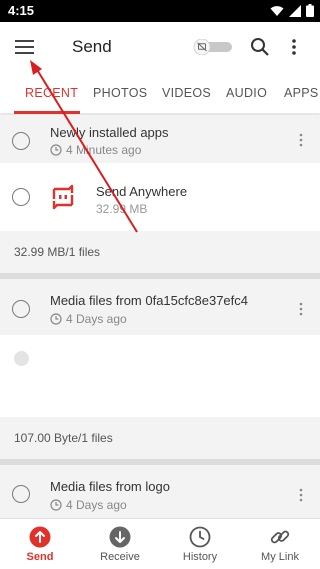  I want to click on nav-label: History, so click(200, 557).